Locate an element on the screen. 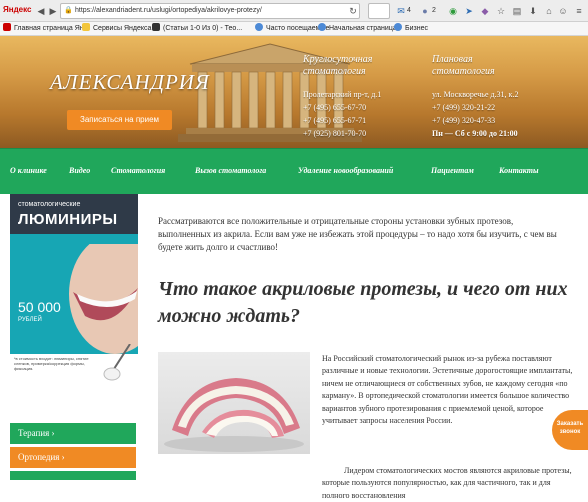 This screenshot has height=502, width=588. mail-count: 4 is located at coordinates (409, 10).